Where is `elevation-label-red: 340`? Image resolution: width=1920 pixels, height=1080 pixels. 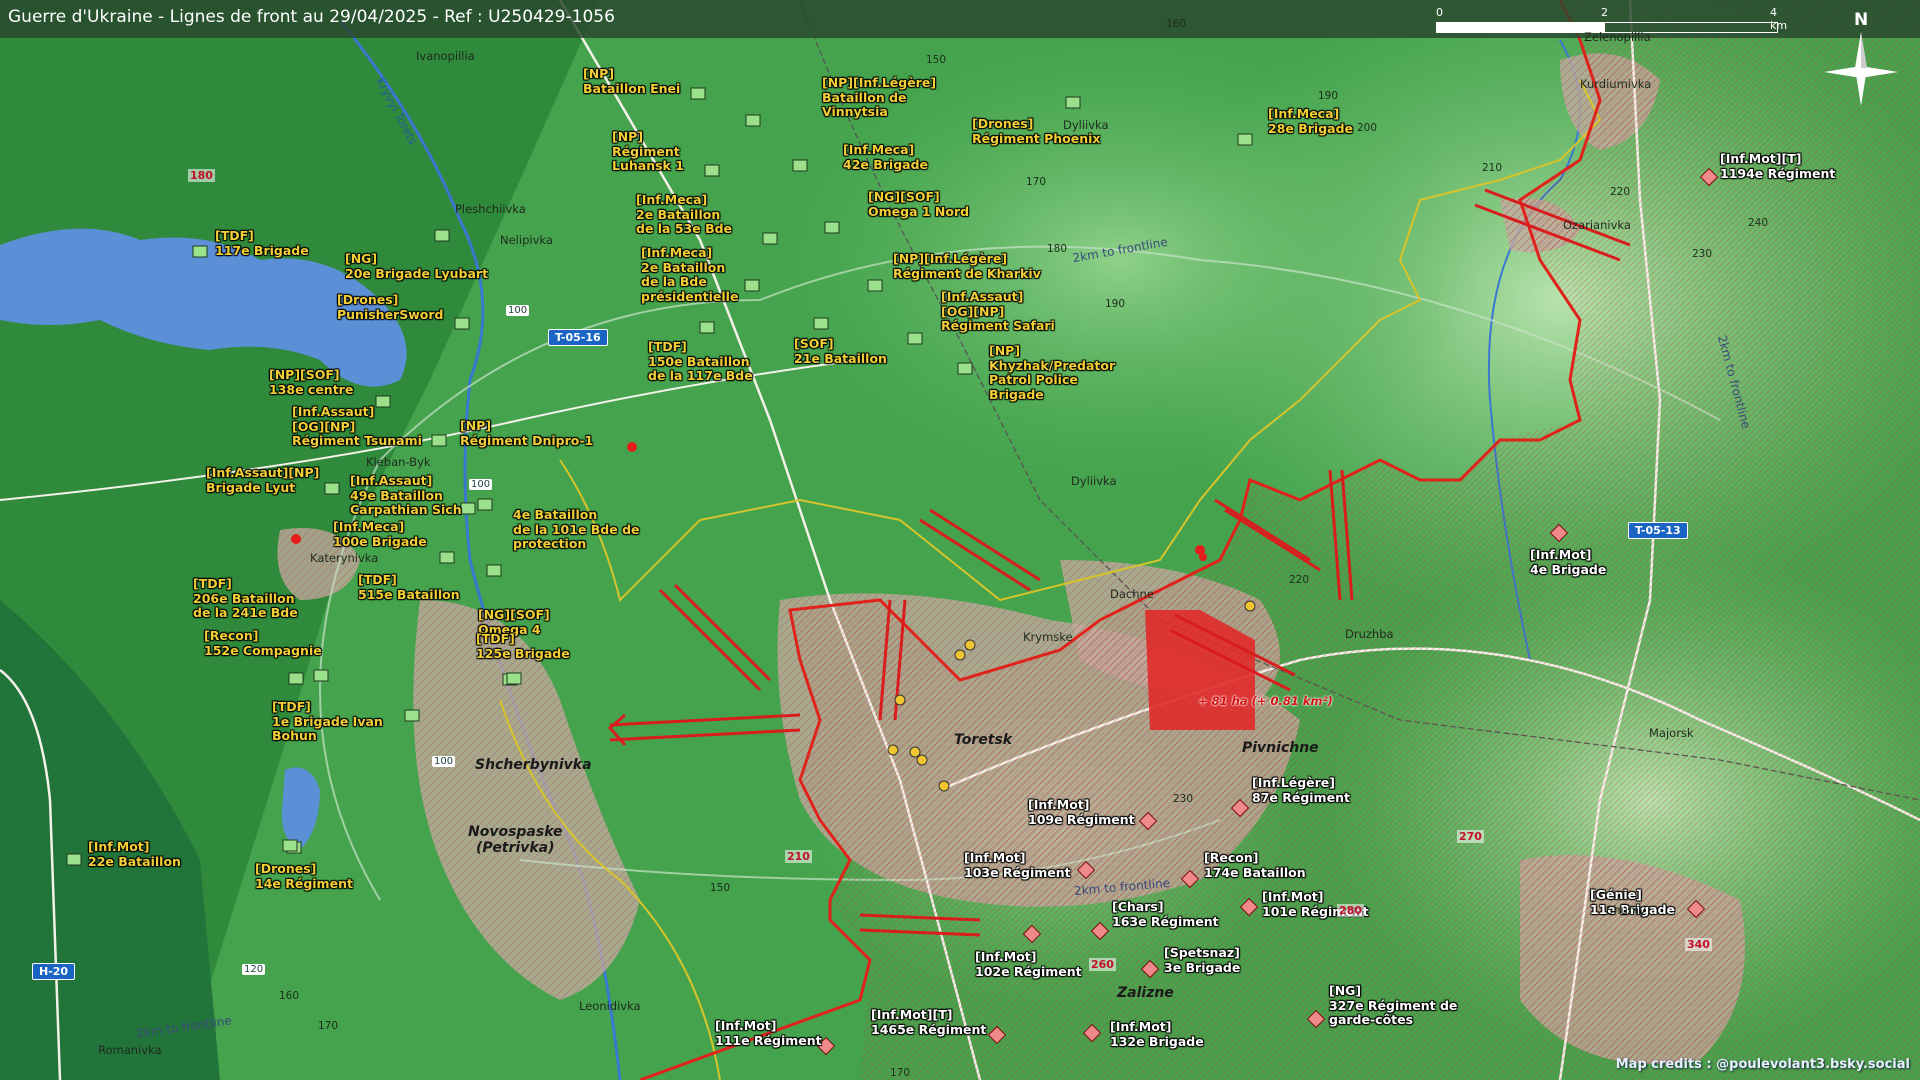
elevation-label-red: 340 is located at coordinates (1698, 944).